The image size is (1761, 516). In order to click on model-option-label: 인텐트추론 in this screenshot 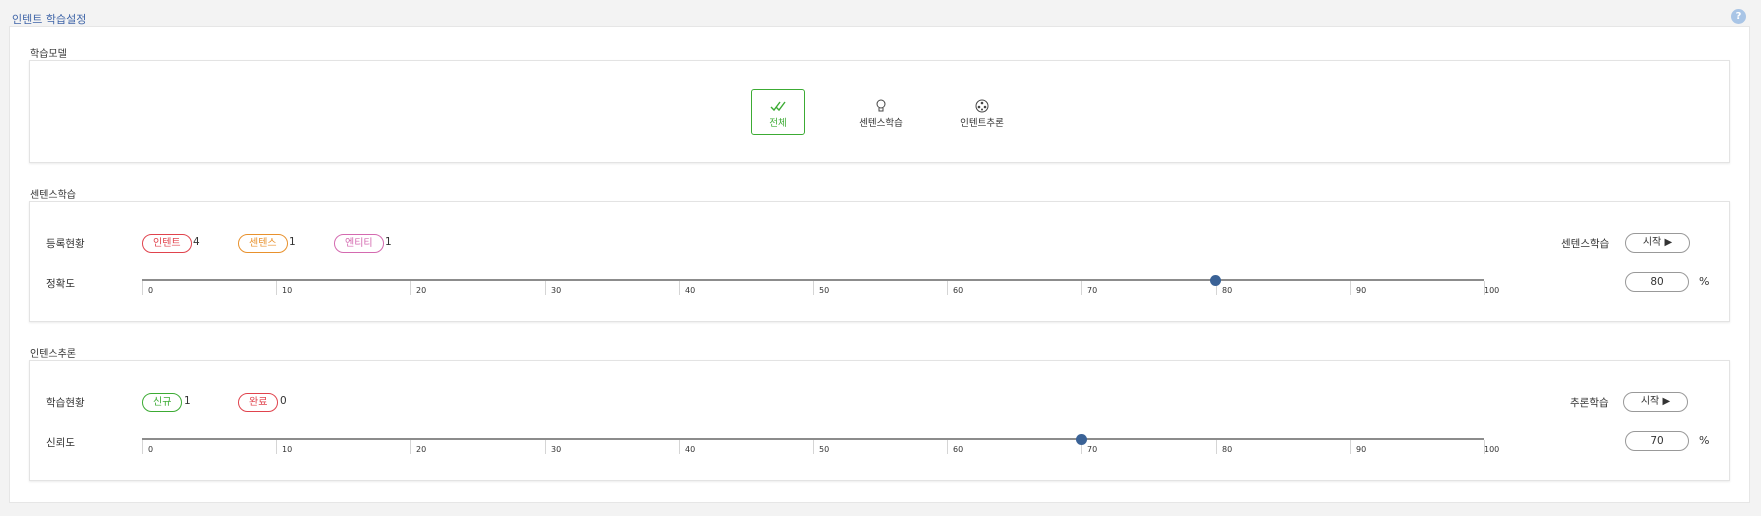, I will do `click(982, 123)`.